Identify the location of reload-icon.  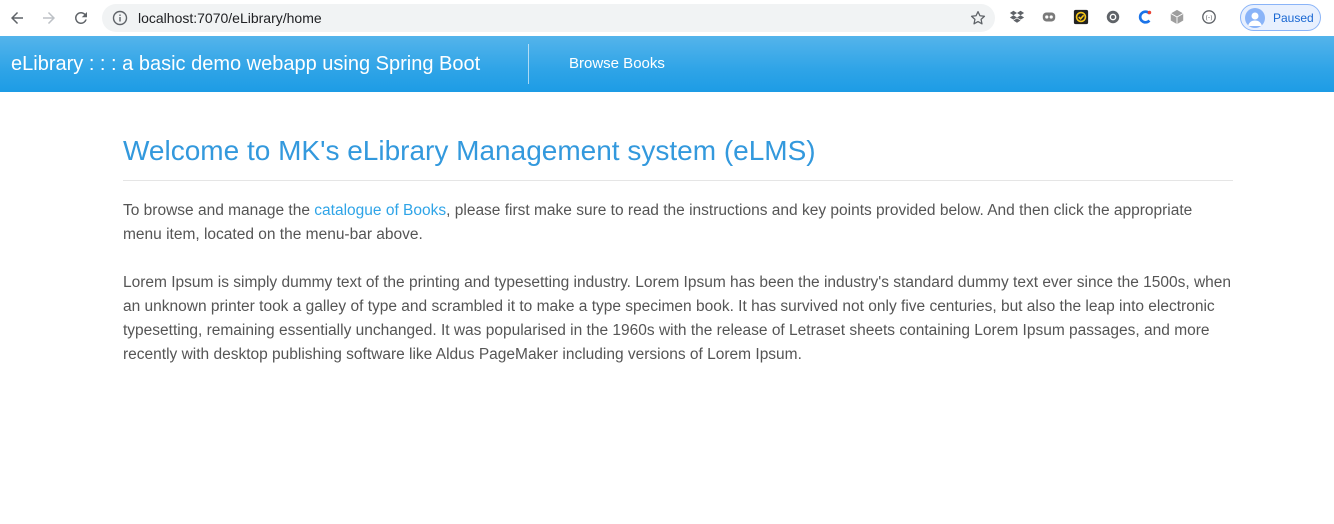
(81, 18).